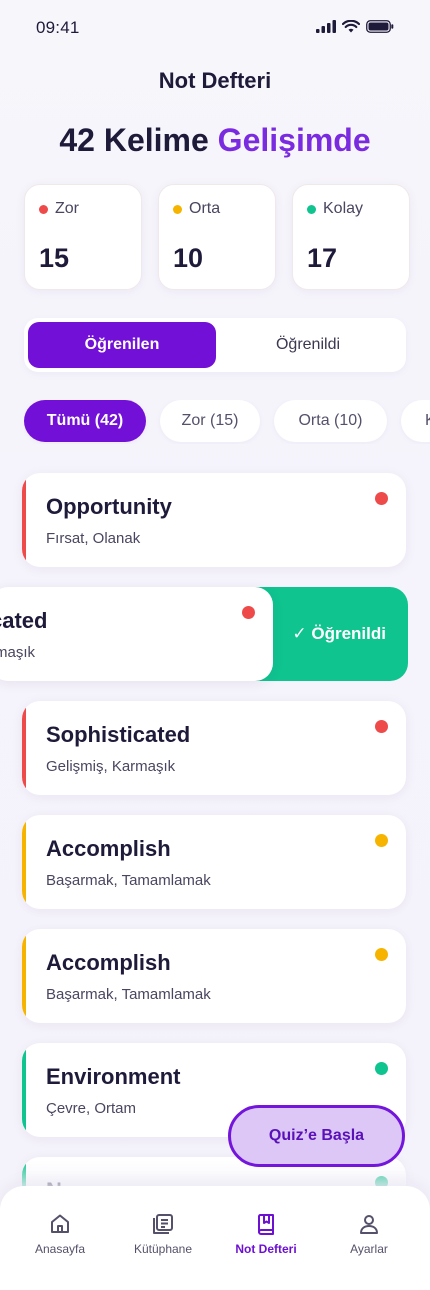  Describe the element at coordinates (60, 1234) in the screenshot. I see `nav-item-home: Anasayfa` at that location.